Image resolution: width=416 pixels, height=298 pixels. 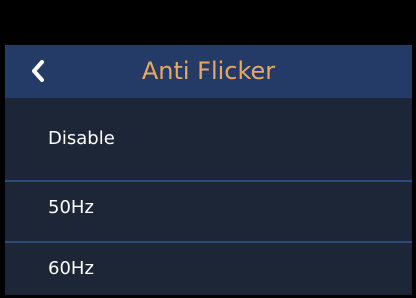 I want to click on option-label: 60Hz, so click(x=71, y=268).